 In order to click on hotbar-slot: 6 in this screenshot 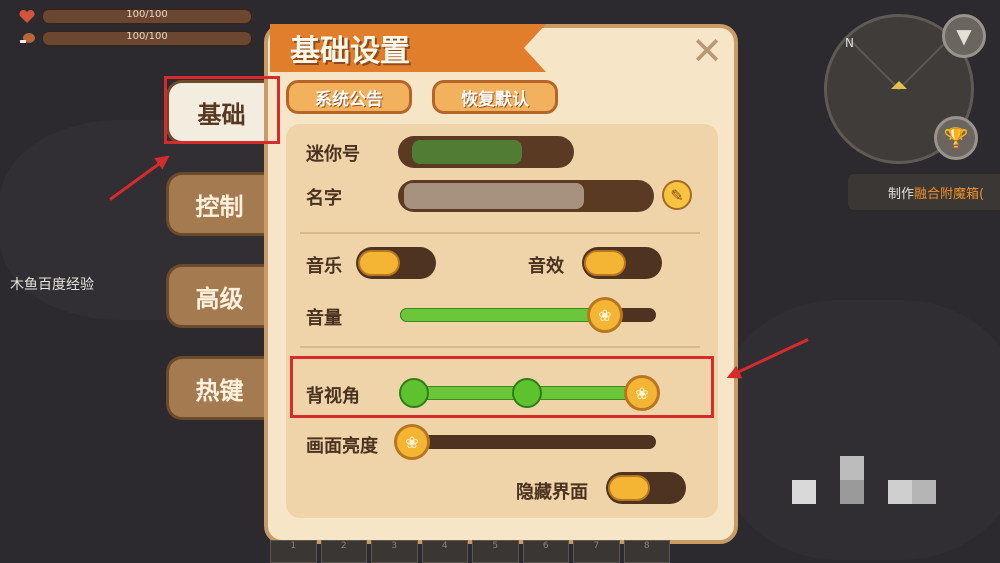, I will do `click(545, 551)`.